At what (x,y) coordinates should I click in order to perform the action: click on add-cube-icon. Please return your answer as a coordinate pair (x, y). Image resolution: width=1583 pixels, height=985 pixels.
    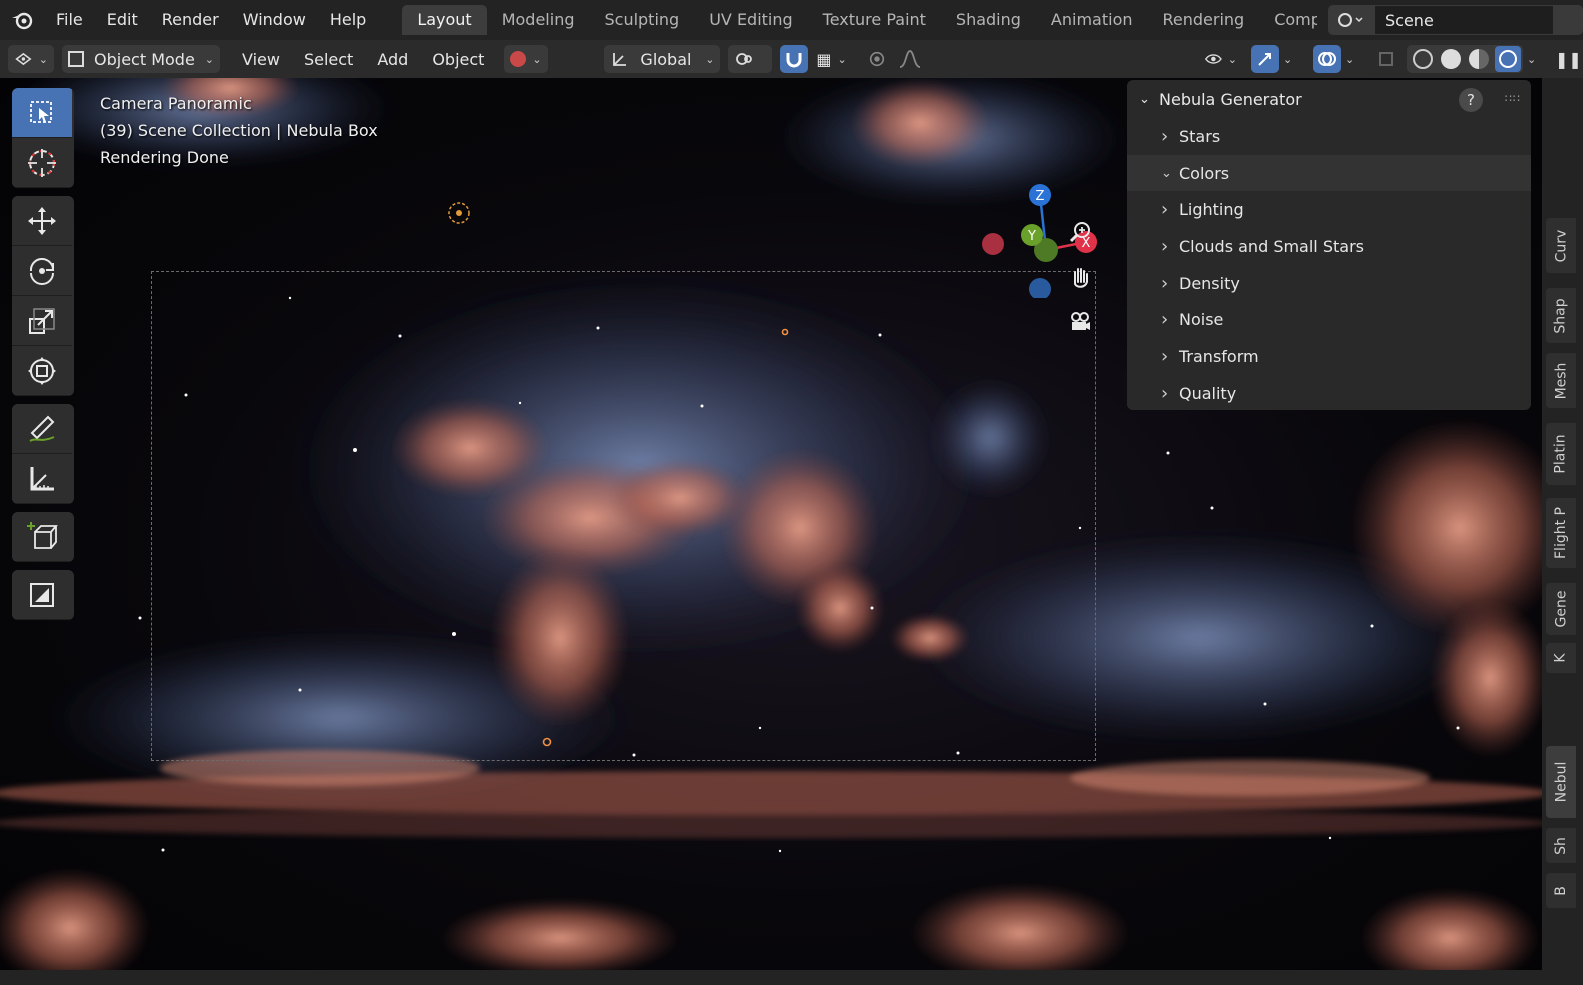
    Looking at the image, I should click on (42, 535).